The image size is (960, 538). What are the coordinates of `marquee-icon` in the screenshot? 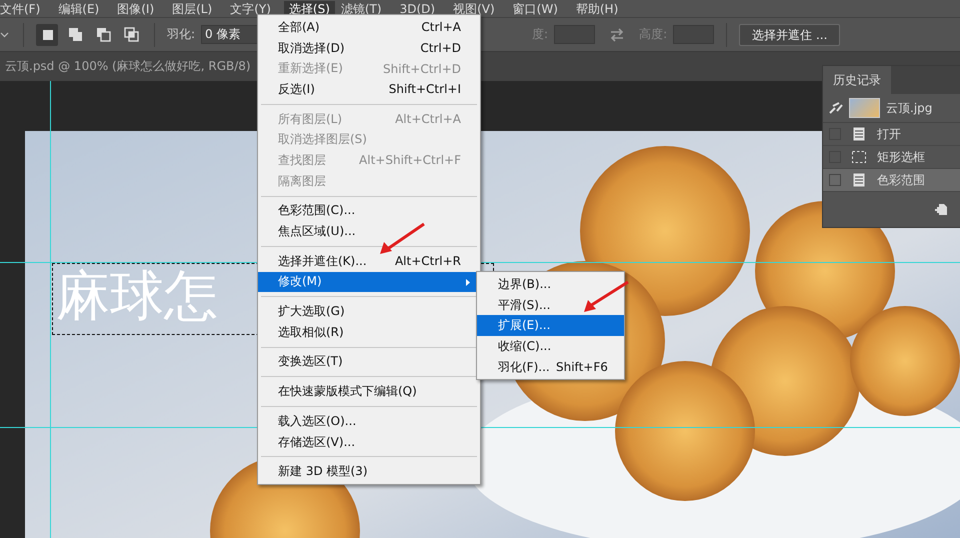 It's located at (859, 157).